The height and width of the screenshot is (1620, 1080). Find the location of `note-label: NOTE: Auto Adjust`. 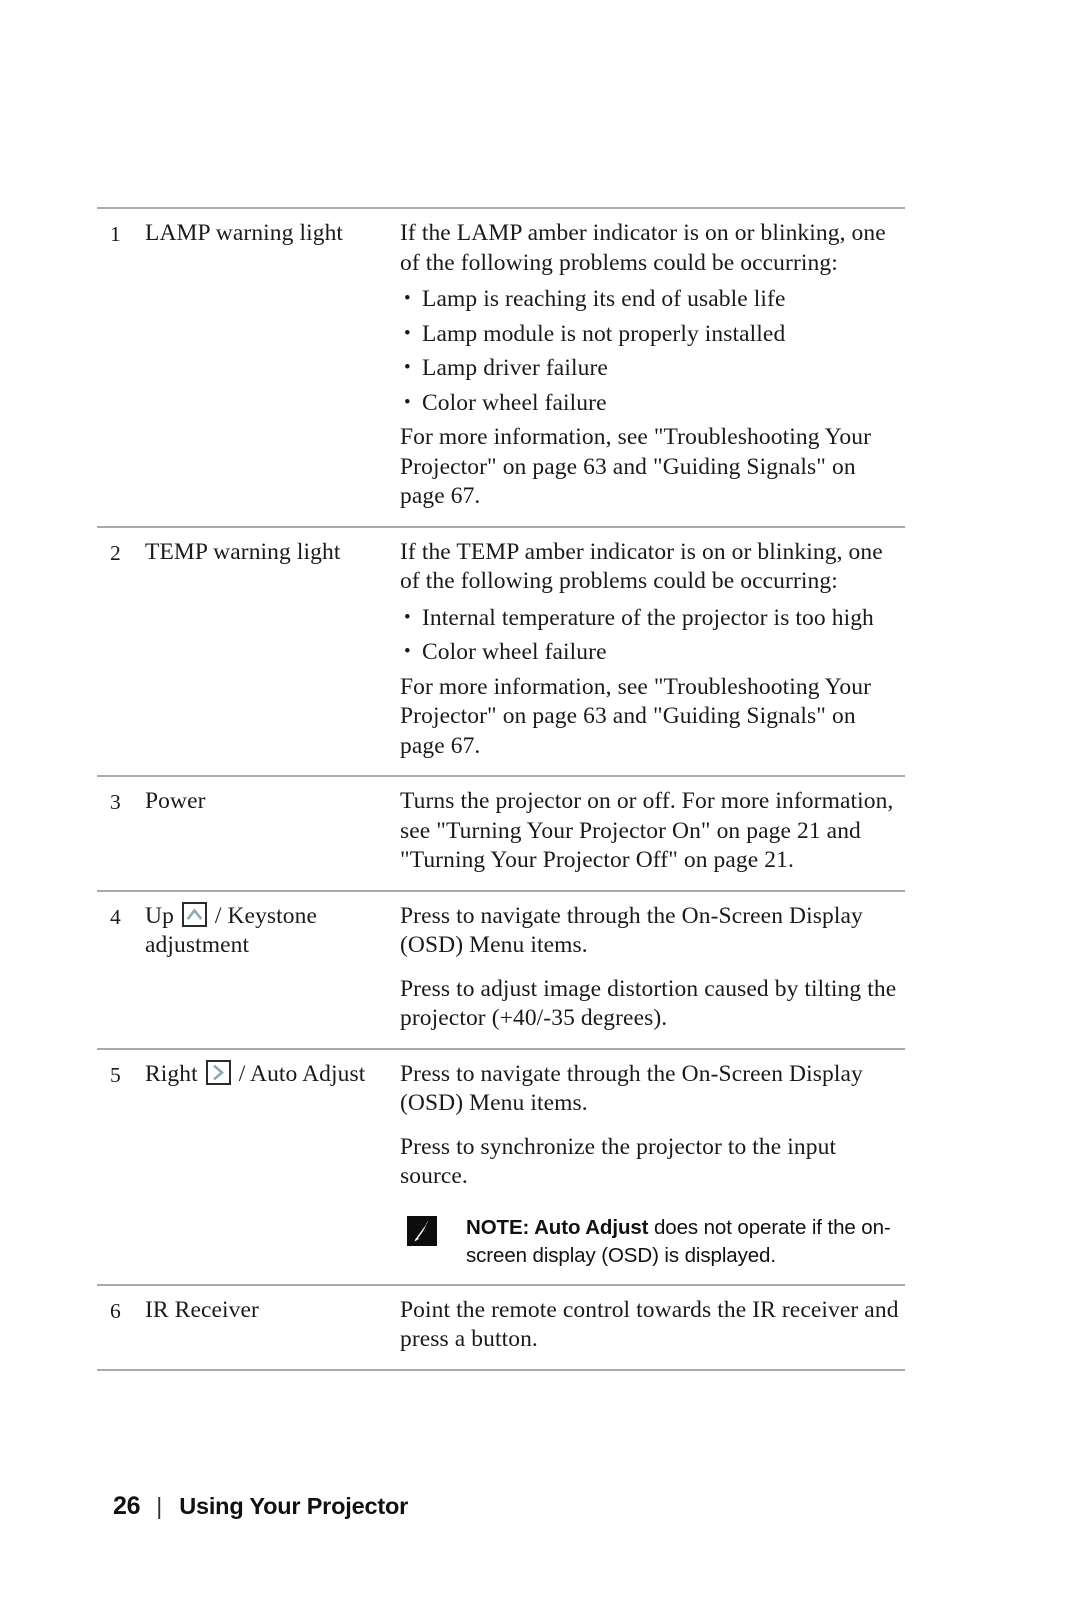

note-label: NOTE: Auto Adjust is located at coordinates (557, 1227).